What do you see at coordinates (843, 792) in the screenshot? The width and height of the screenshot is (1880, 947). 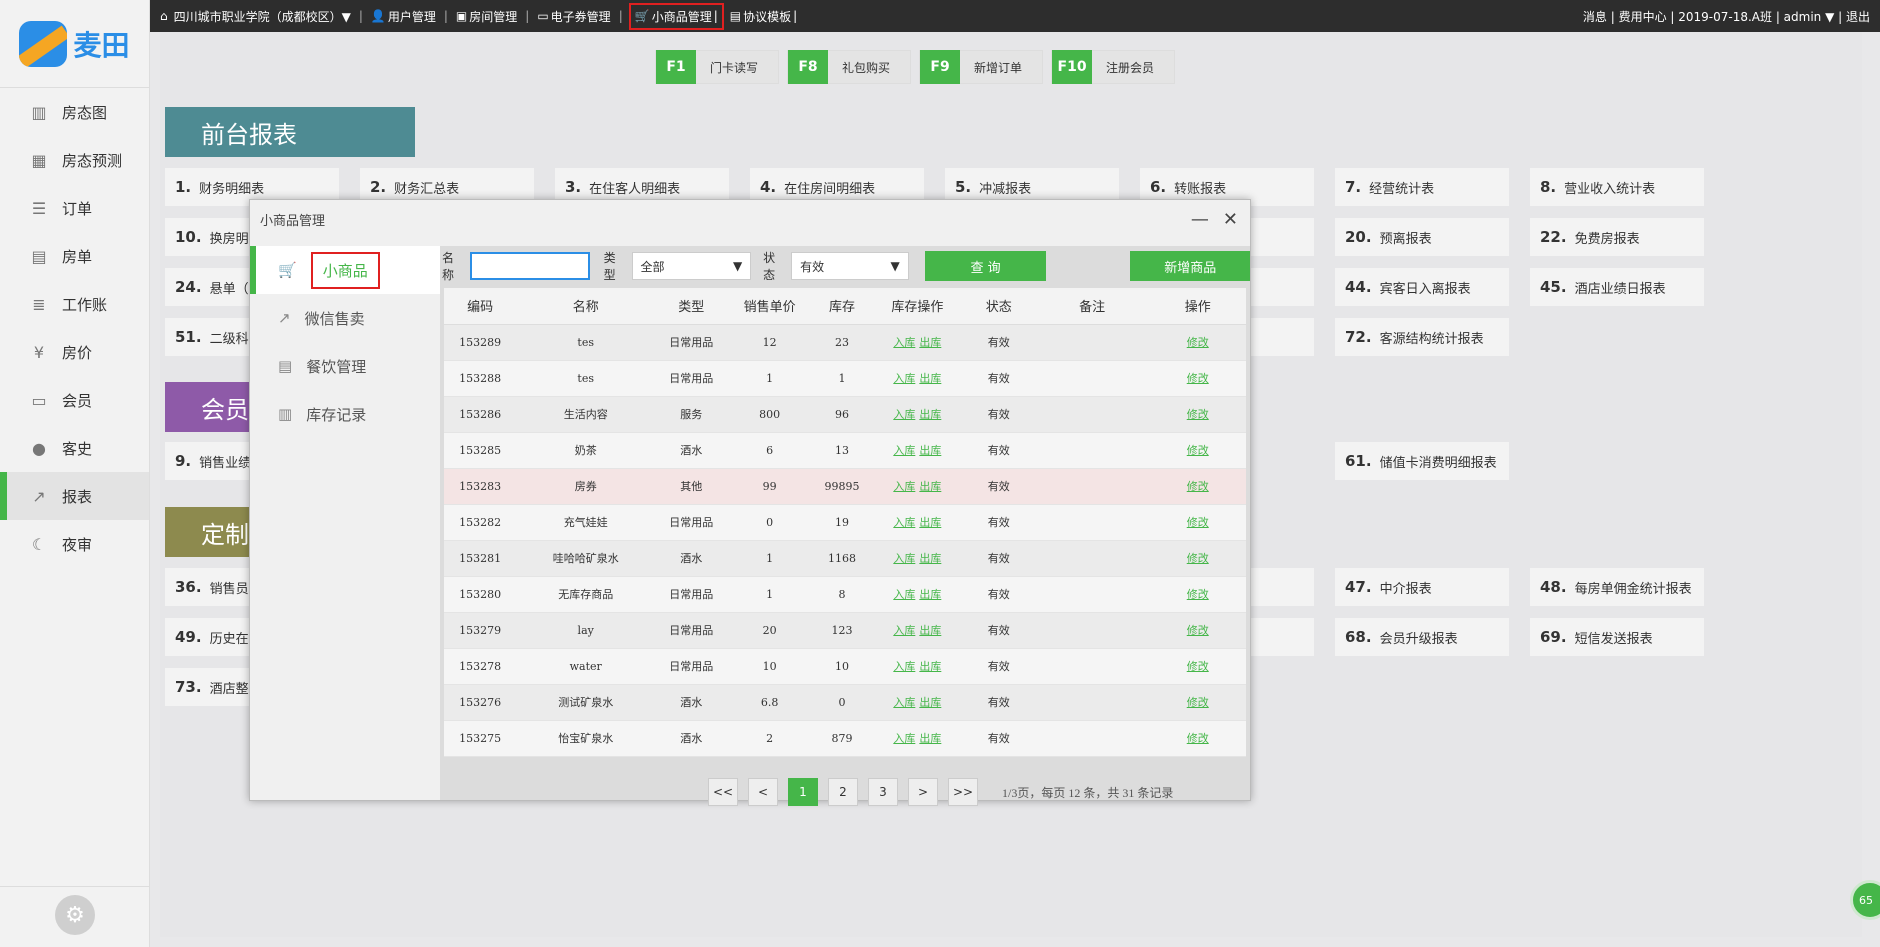 I see `page-button: 2` at bounding box center [843, 792].